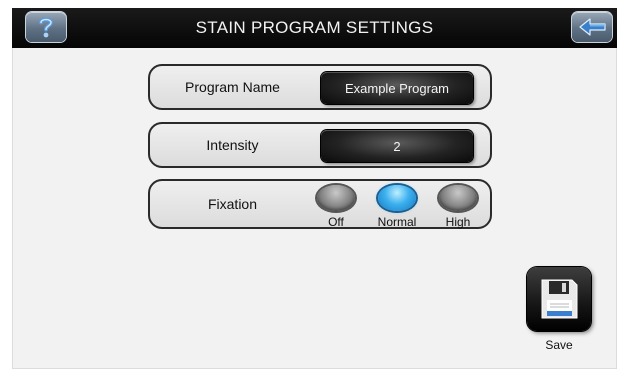 Image resolution: width=627 pixels, height=376 pixels. Describe the element at coordinates (397, 146) in the screenshot. I see `intensity-field: 2` at that location.